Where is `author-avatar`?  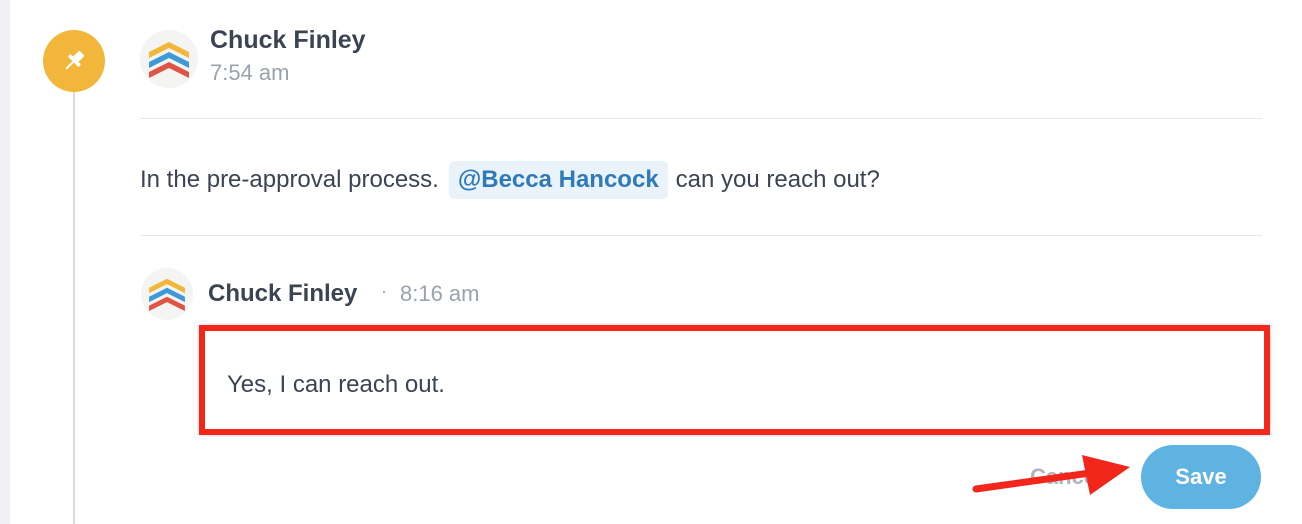 author-avatar is located at coordinates (169, 59).